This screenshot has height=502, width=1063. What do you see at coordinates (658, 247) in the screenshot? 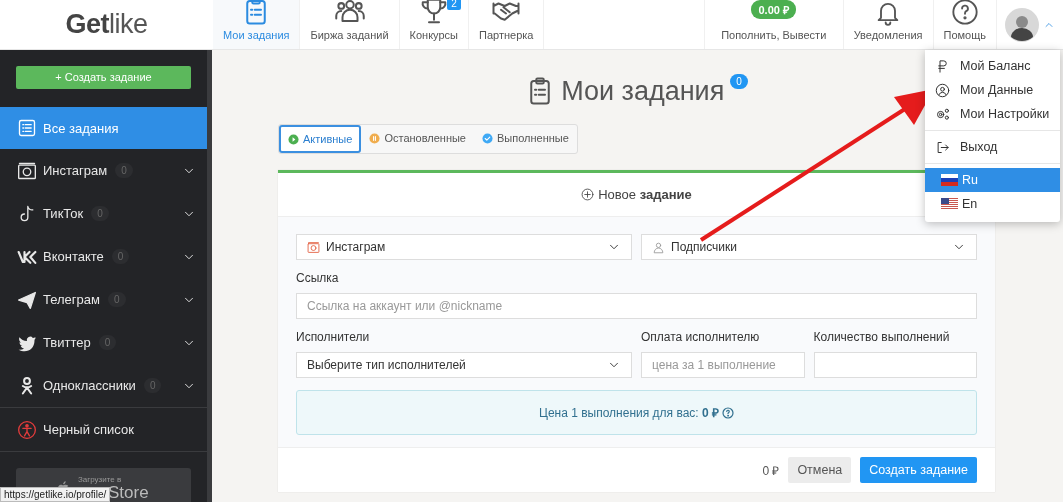
I see `person-icon` at bounding box center [658, 247].